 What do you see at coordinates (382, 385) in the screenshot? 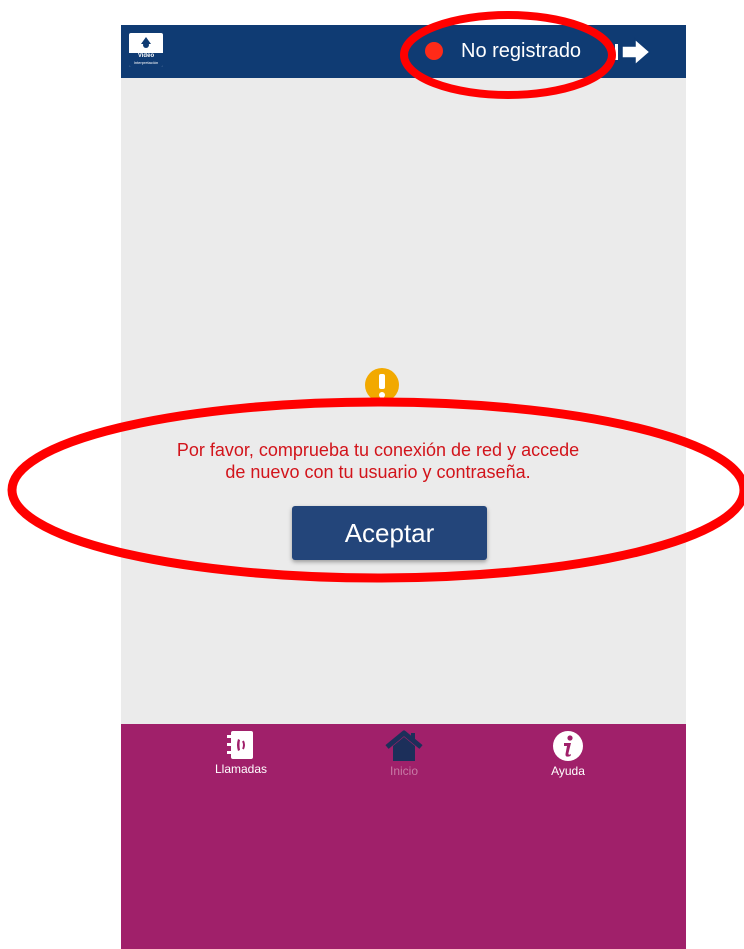
I see `warning-icon` at bounding box center [382, 385].